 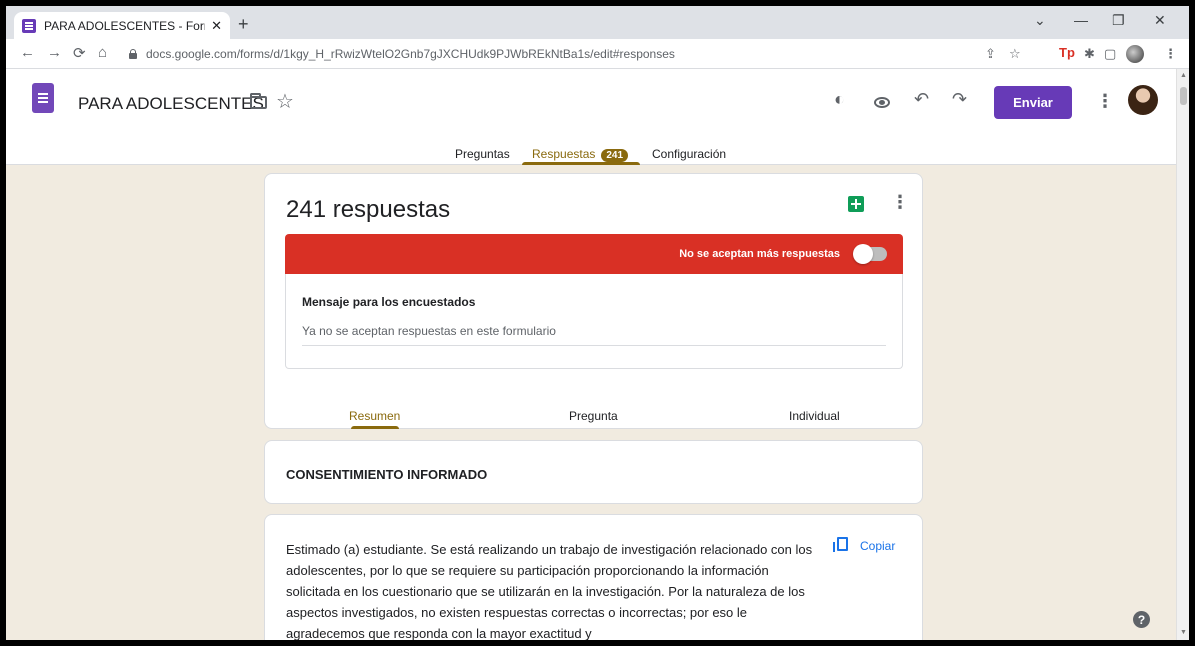 What do you see at coordinates (29, 25) in the screenshot?
I see `forms-favicon-icon` at bounding box center [29, 25].